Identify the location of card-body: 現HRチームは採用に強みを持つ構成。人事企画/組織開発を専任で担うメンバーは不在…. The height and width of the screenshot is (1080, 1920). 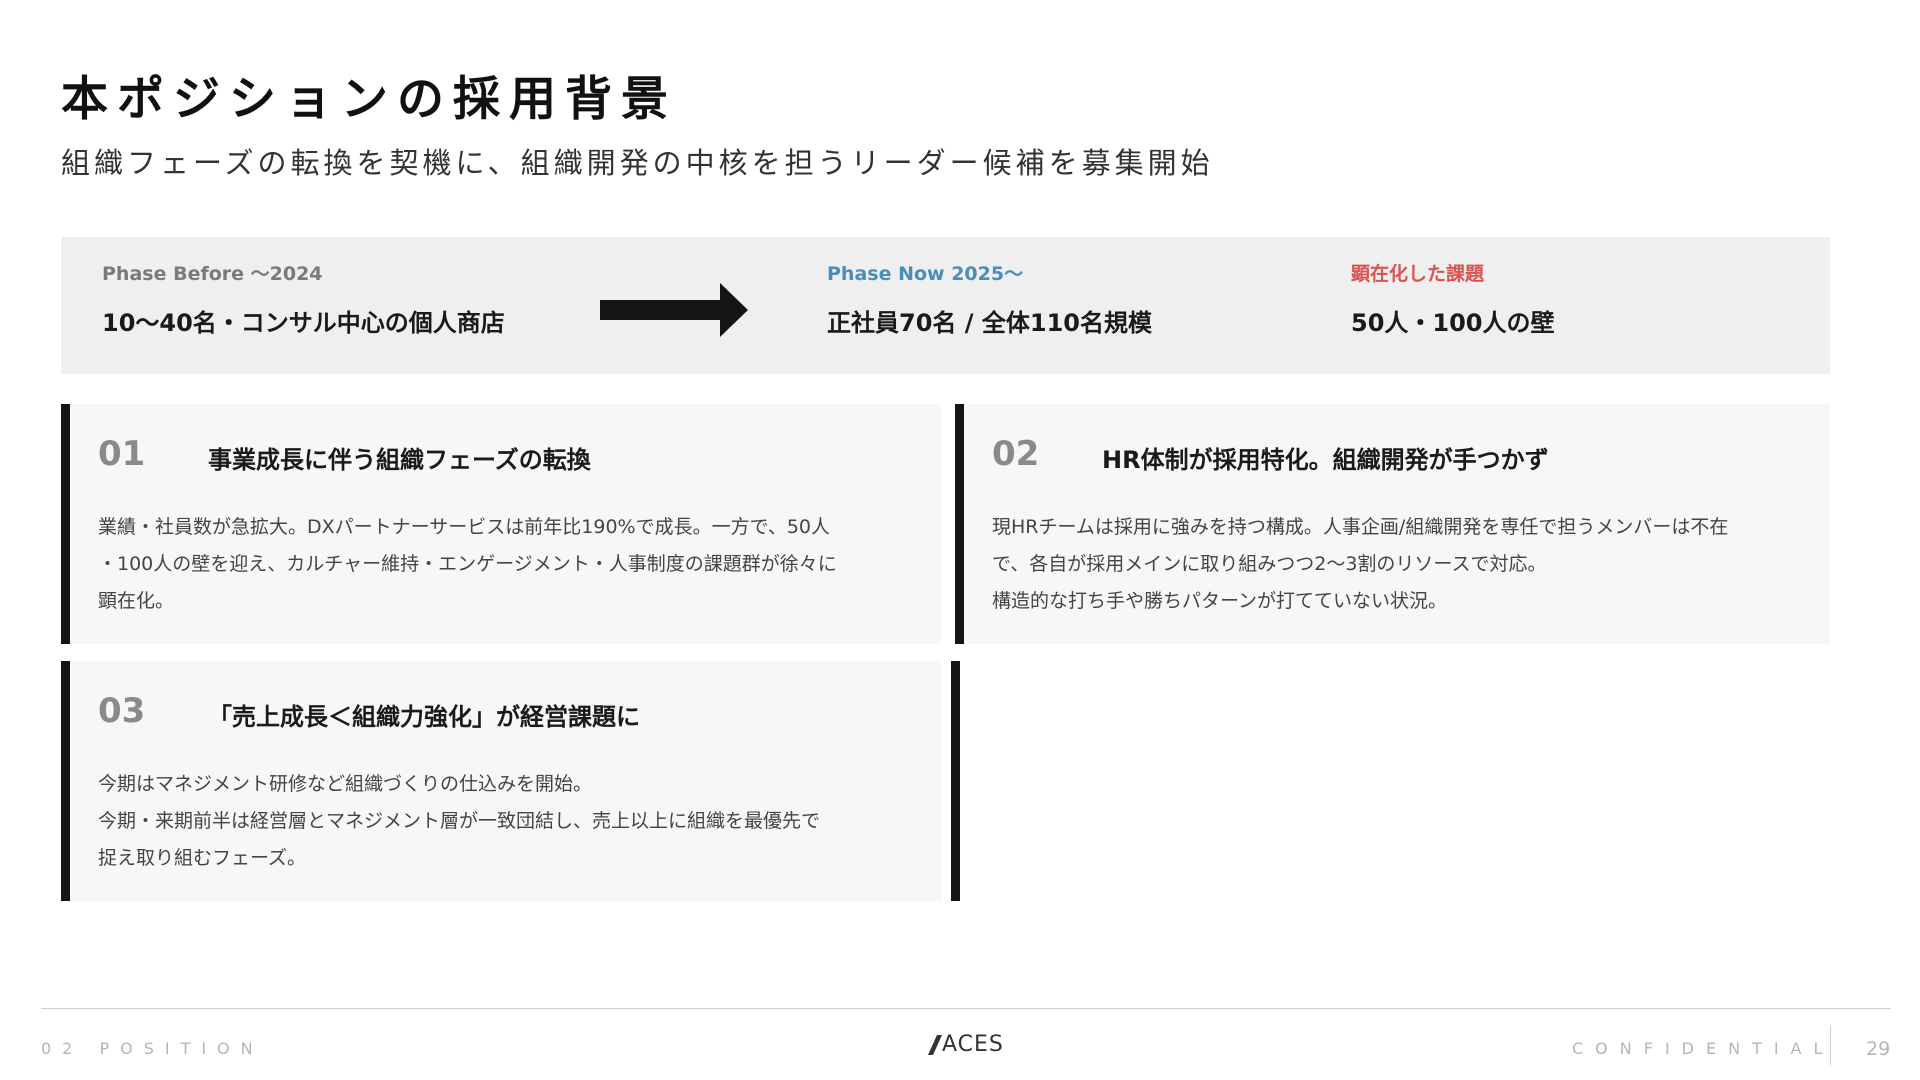
(1402, 564).